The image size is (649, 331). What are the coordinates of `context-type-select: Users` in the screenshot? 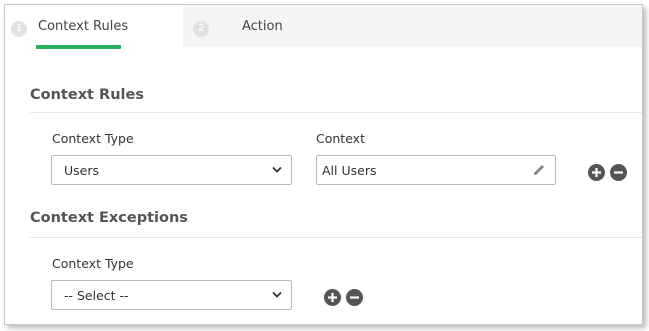 It's located at (171, 170).